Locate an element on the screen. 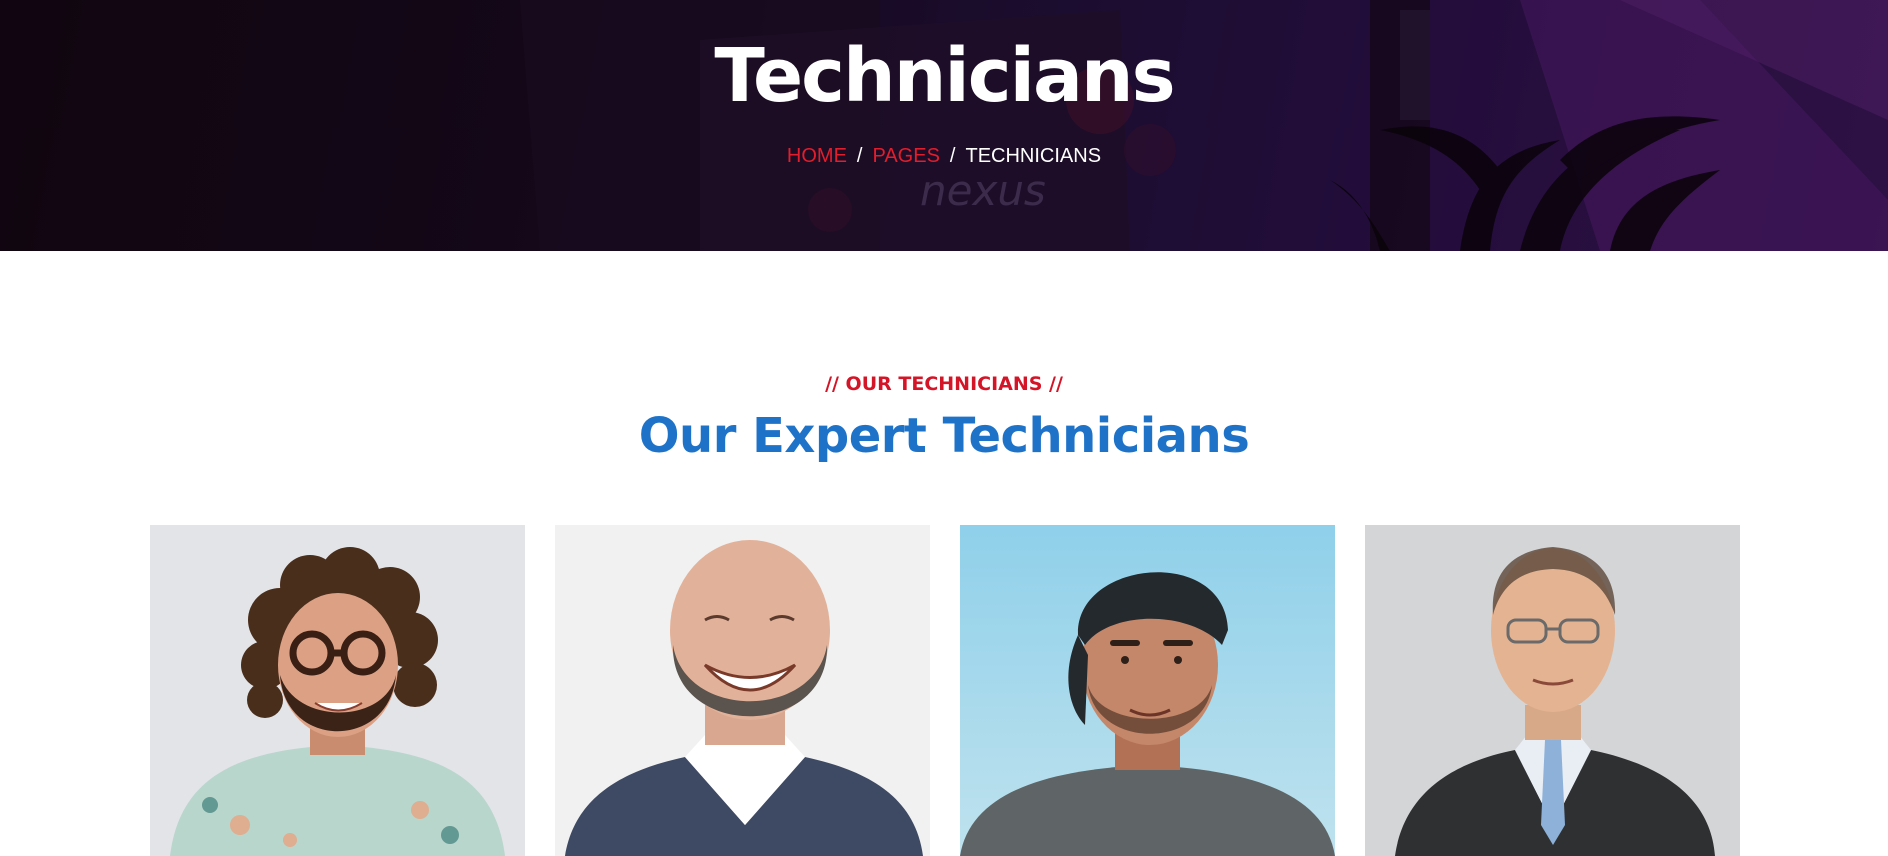 The width and height of the screenshot is (1888, 856). breadcrumb-home-link: HOME is located at coordinates (817, 156).